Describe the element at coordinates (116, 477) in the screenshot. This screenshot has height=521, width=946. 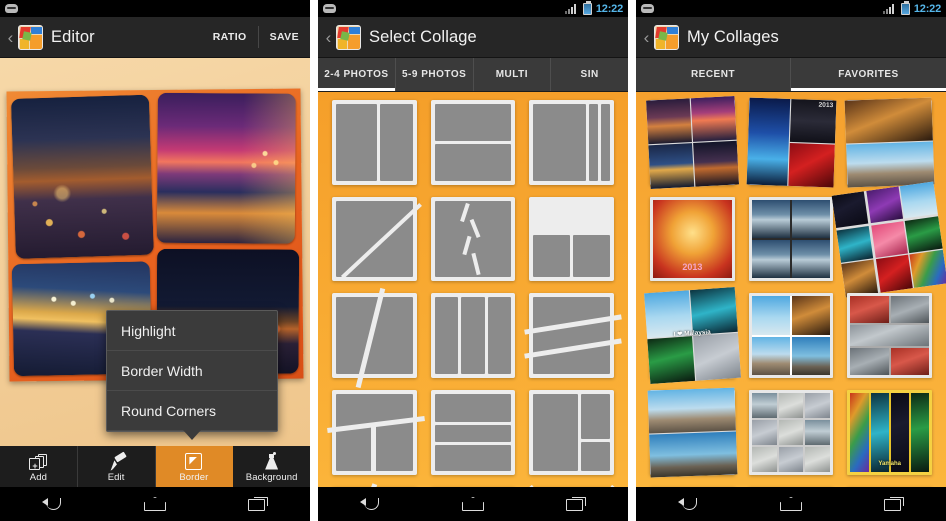
I see `tool-label: Edit` at that location.